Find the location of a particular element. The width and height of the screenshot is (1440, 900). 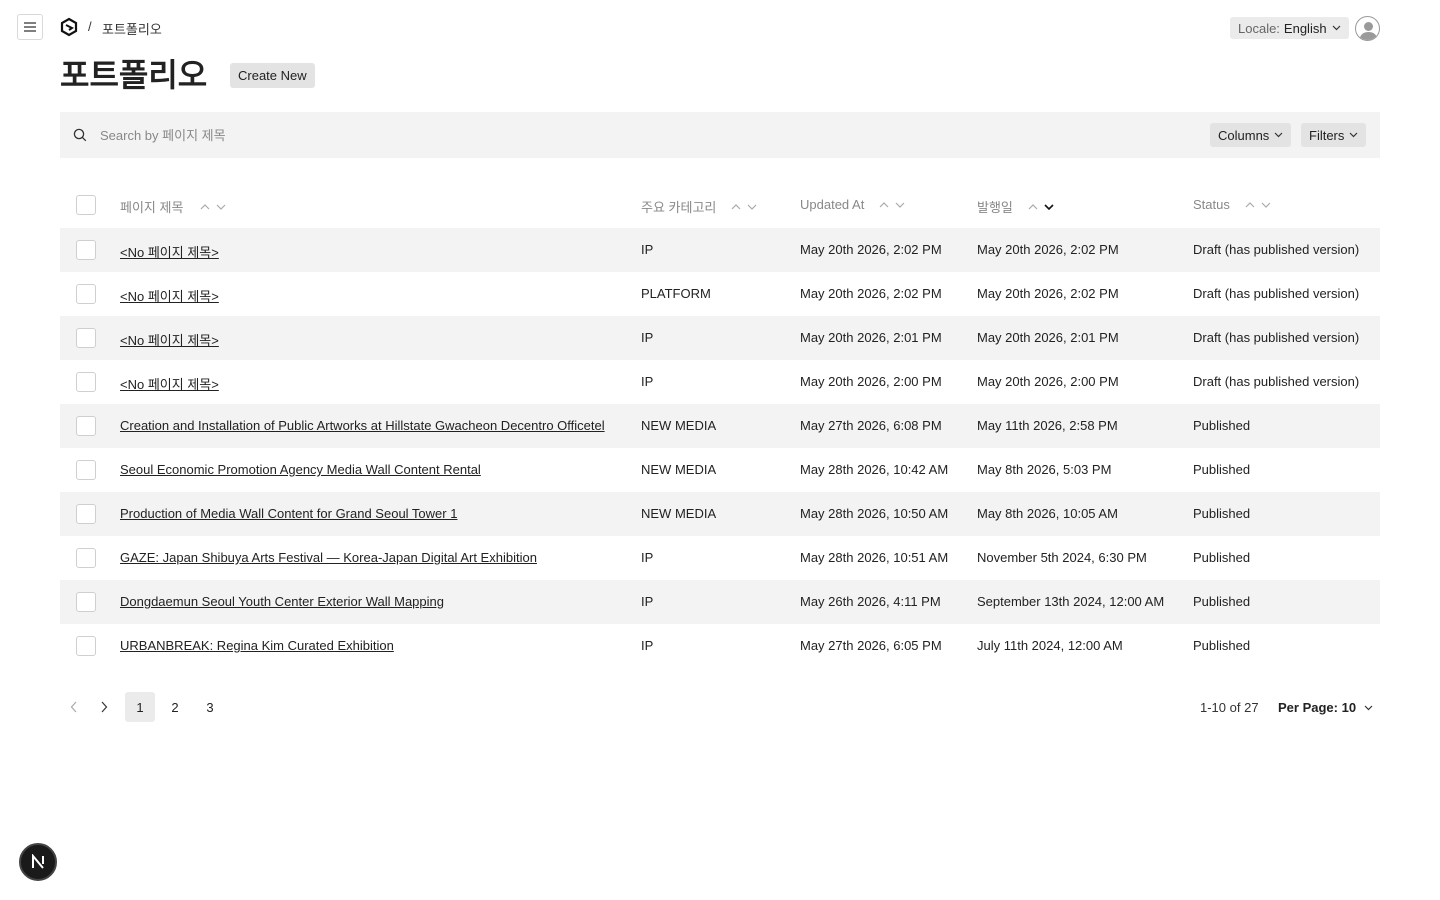

row-publish-date: May 20th 2026, 2:01 PM is located at coordinates (1048, 337).